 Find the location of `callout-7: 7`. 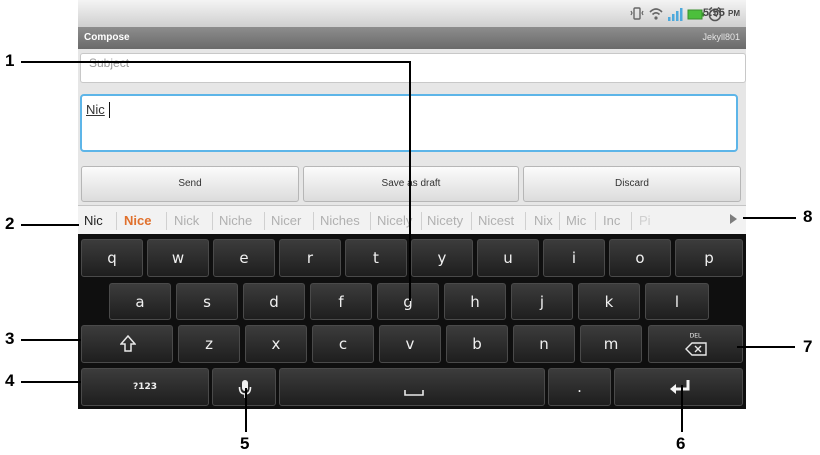

callout-7: 7 is located at coordinates (808, 346).